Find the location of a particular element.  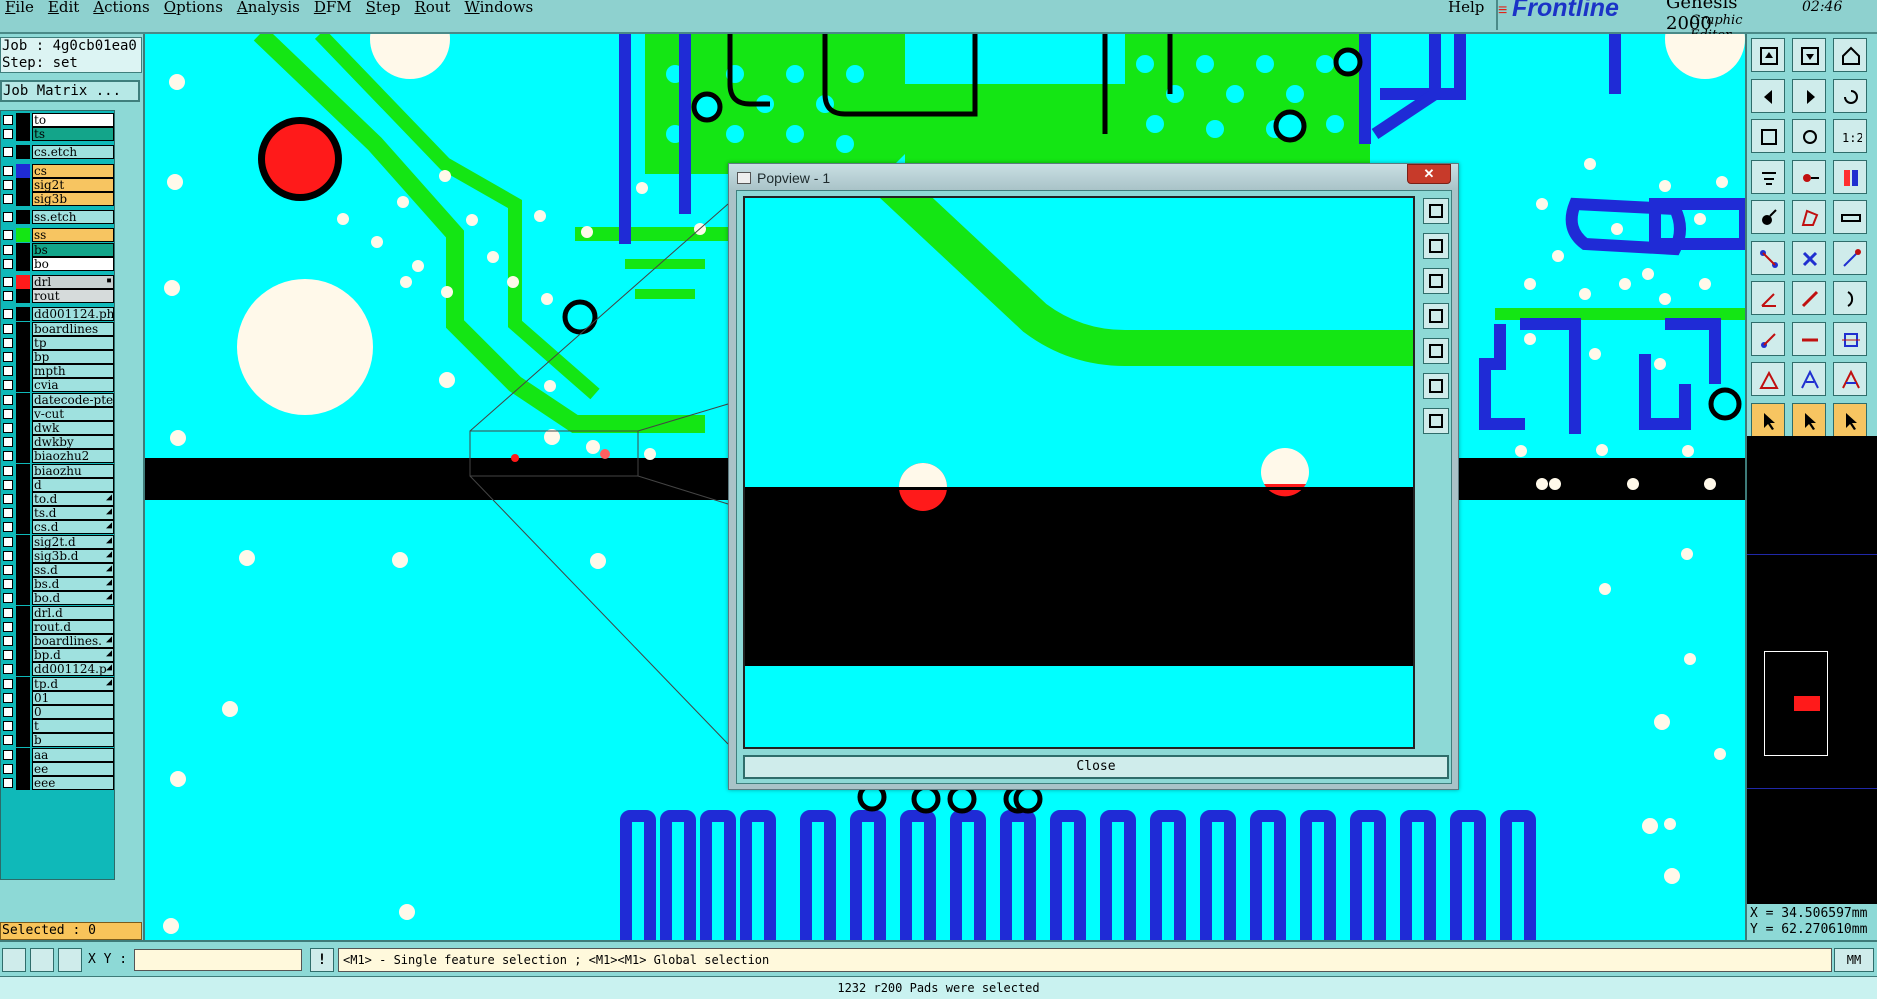

layer-row-bo: bo is located at coordinates (58, 263).